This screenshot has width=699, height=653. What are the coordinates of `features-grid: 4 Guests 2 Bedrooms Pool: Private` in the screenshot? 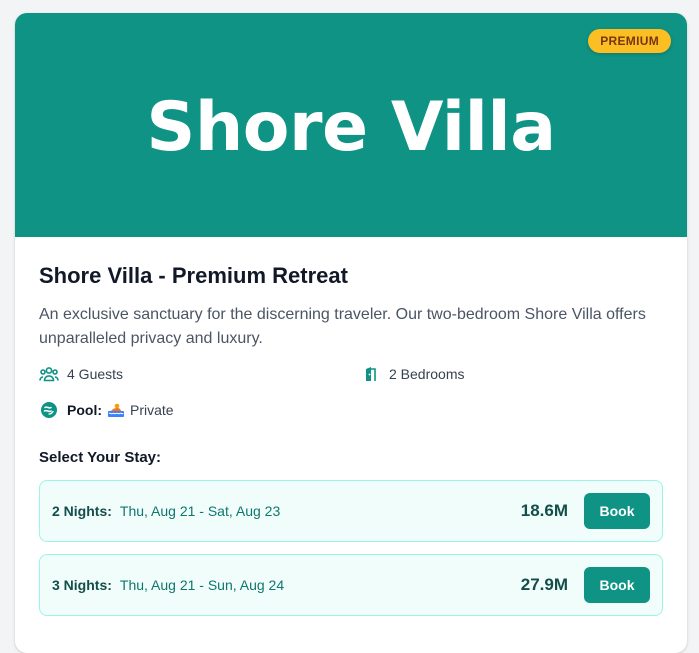 It's located at (351, 392).